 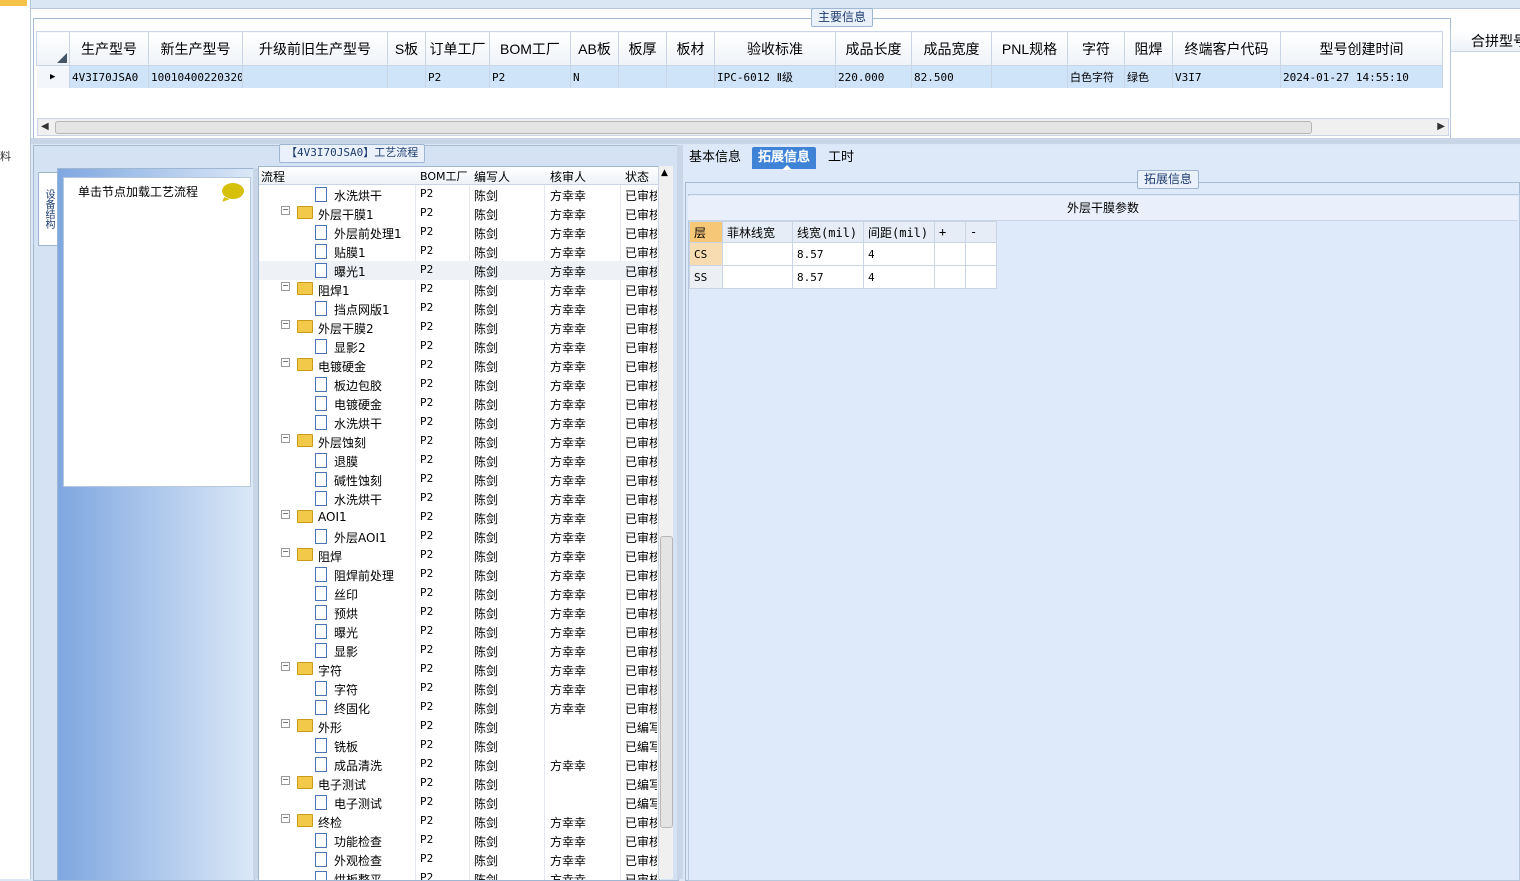 What do you see at coordinates (459, 327) in the screenshot?
I see `tree-row: − 外层干膜2 P2 陈剑 方幸幸 已审核` at bounding box center [459, 327].